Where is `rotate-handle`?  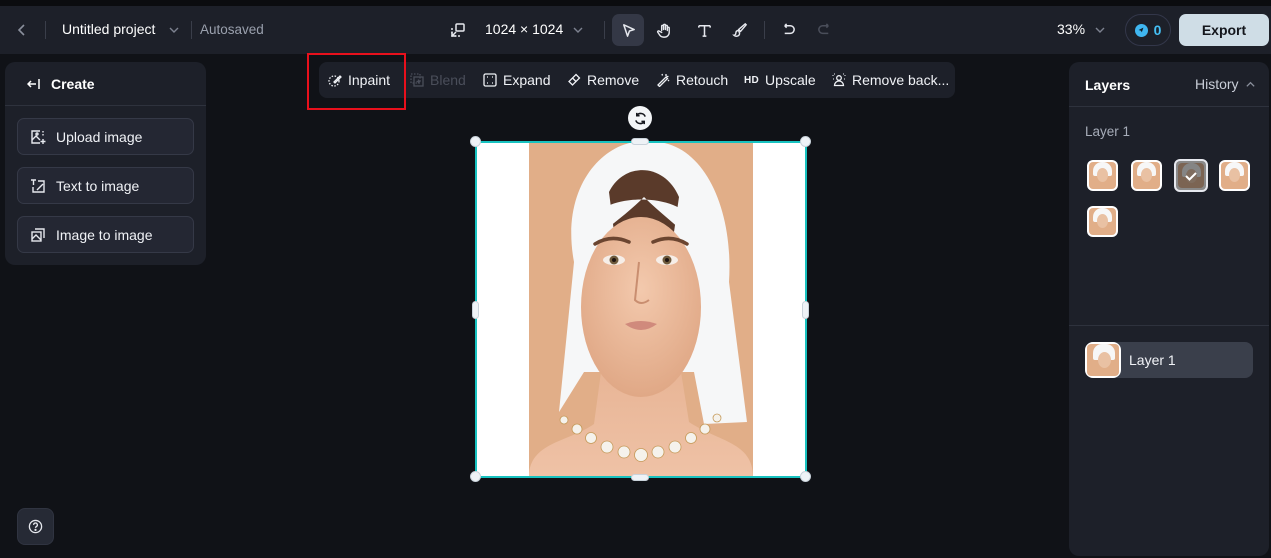 rotate-handle is located at coordinates (640, 118).